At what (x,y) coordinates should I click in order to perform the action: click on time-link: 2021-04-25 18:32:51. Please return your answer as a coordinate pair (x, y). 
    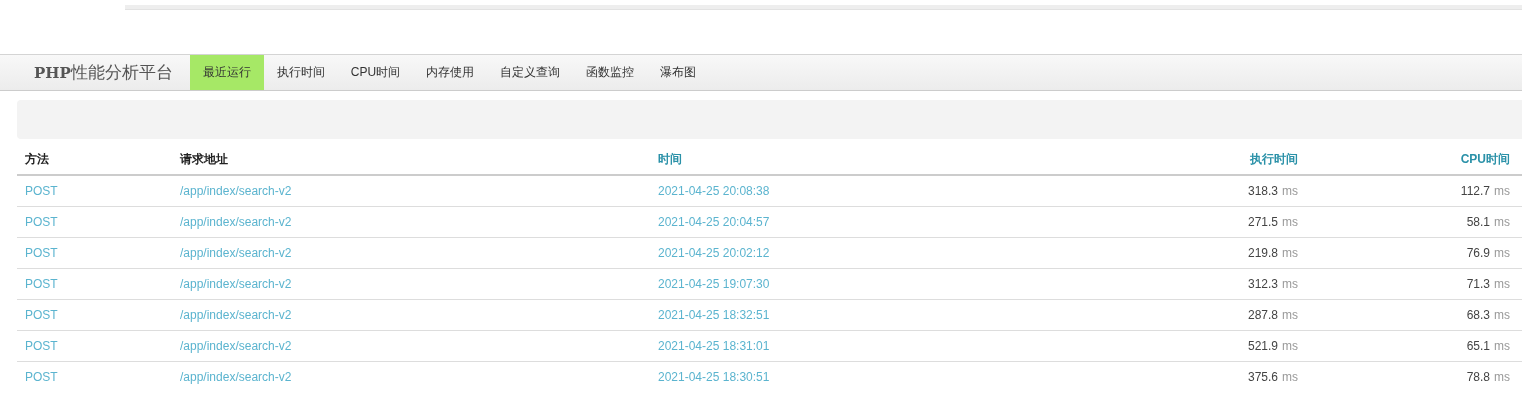
    Looking at the image, I should click on (714, 315).